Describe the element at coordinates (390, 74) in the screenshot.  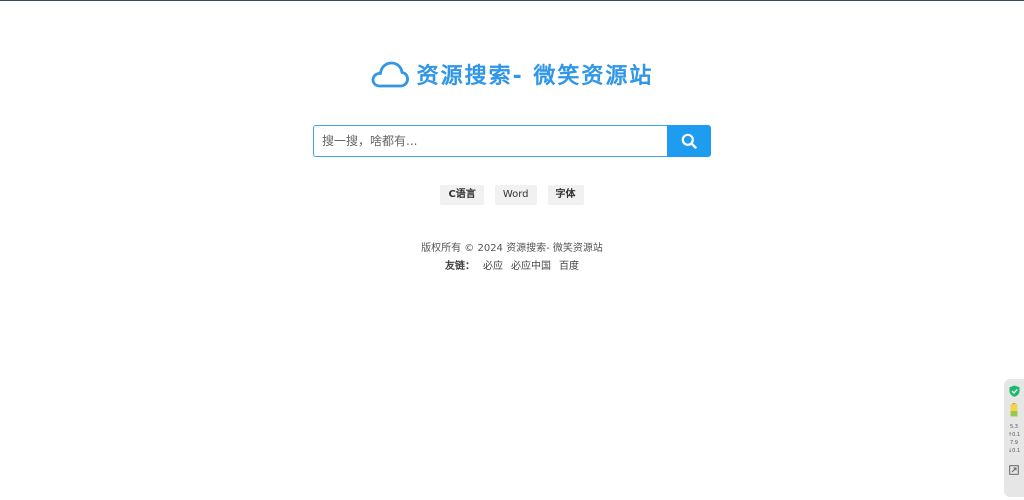
I see `cloud-icon` at that location.